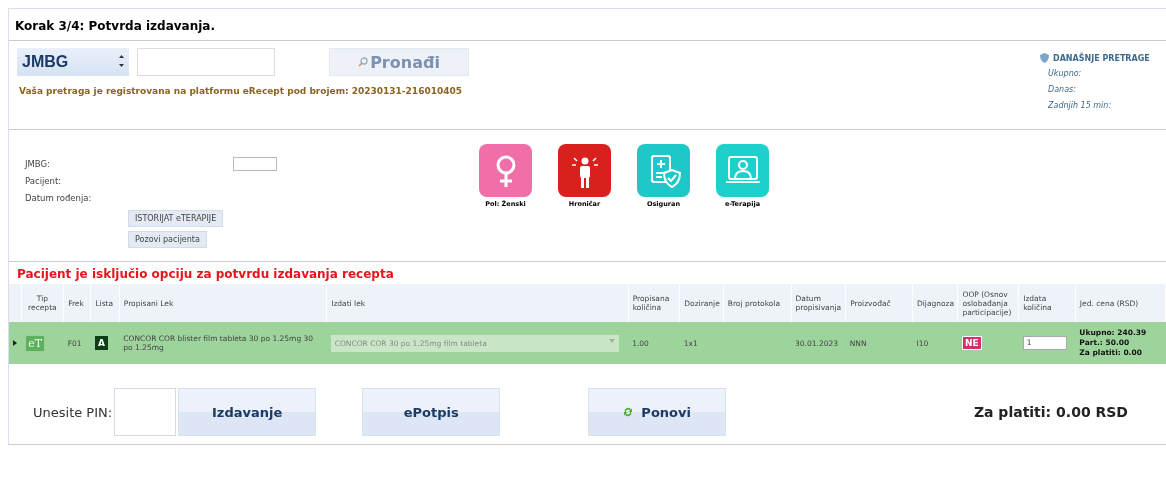 Image resolution: width=1166 pixels, height=495 pixels. What do you see at coordinates (73, 62) in the screenshot?
I see `search-type-select: JMBG` at bounding box center [73, 62].